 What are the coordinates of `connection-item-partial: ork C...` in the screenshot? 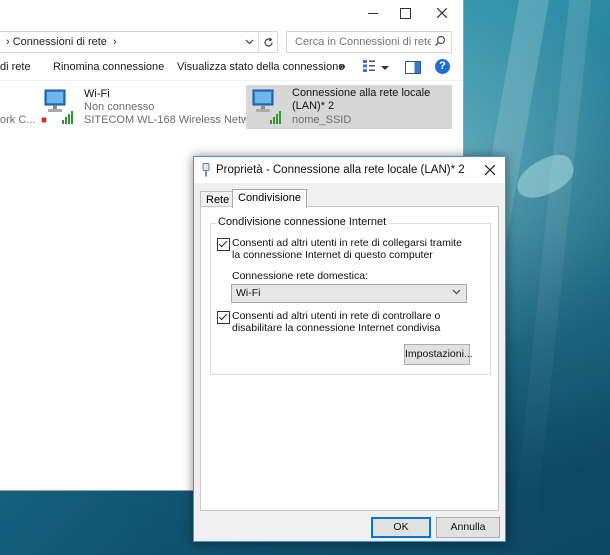 It's located at (20, 107).